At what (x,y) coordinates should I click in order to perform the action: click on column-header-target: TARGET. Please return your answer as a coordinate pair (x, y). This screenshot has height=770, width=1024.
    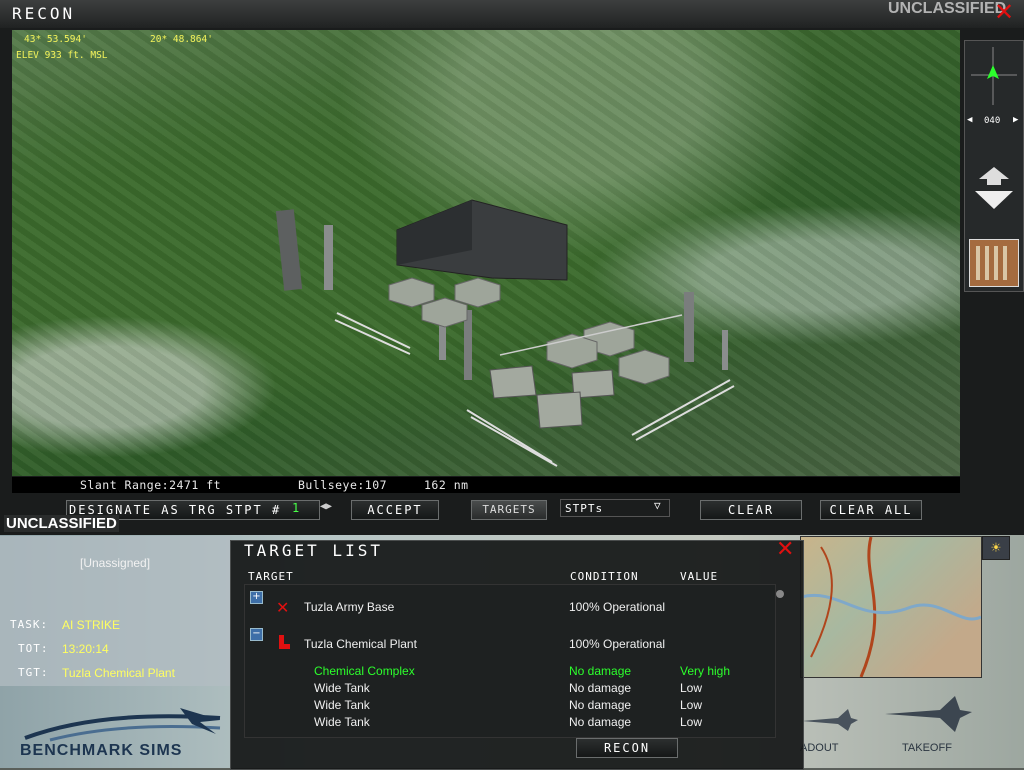
    Looking at the image, I should click on (271, 576).